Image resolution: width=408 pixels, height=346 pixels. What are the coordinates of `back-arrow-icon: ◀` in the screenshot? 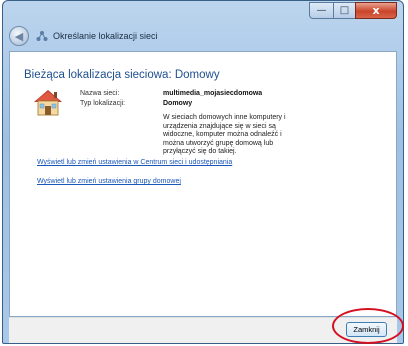 It's located at (19, 36).